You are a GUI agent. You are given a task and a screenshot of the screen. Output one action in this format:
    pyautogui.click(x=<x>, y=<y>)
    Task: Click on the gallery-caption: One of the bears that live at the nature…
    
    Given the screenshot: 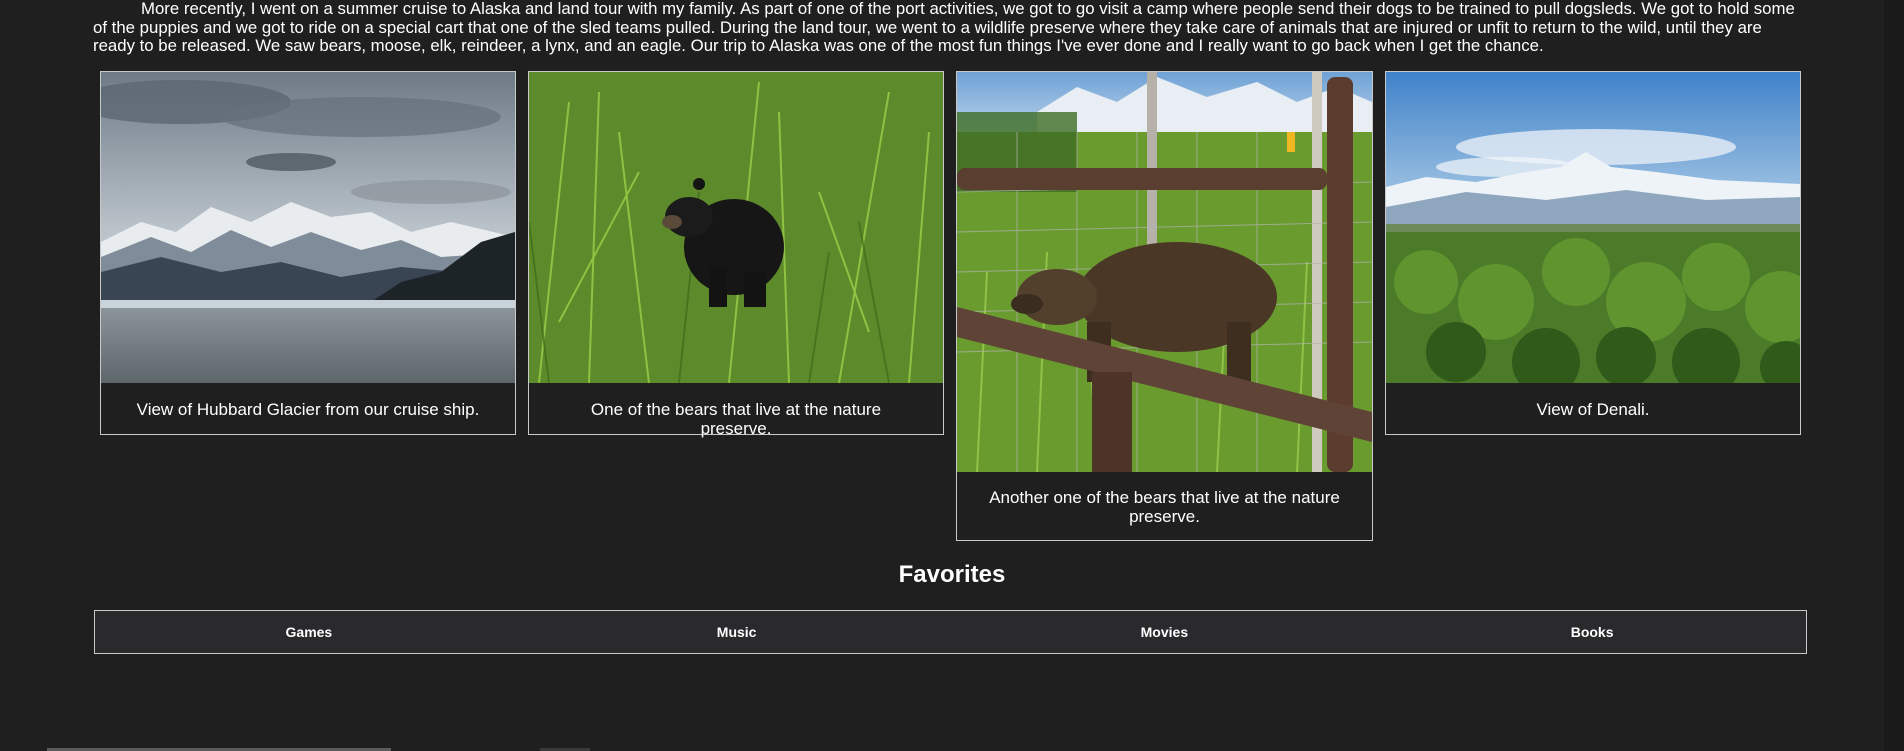 What is the action you would take?
    pyautogui.click(x=736, y=419)
    